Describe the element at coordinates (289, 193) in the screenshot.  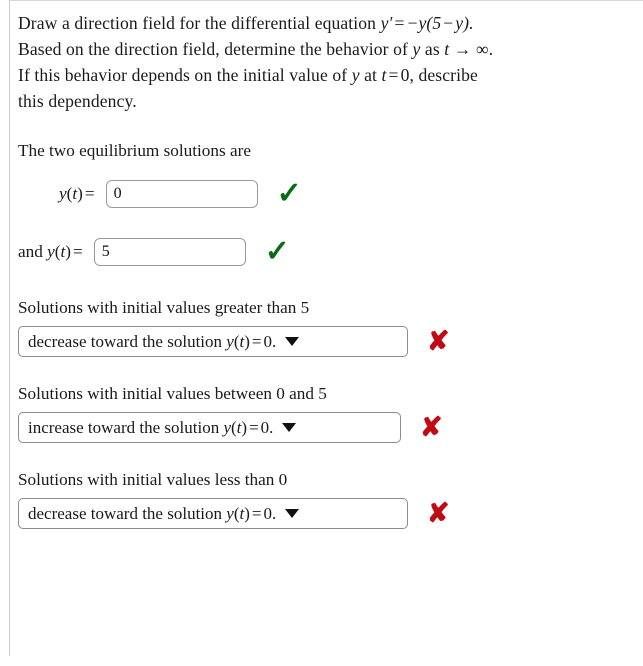
I see `correct-check-icon-1: ✓` at that location.